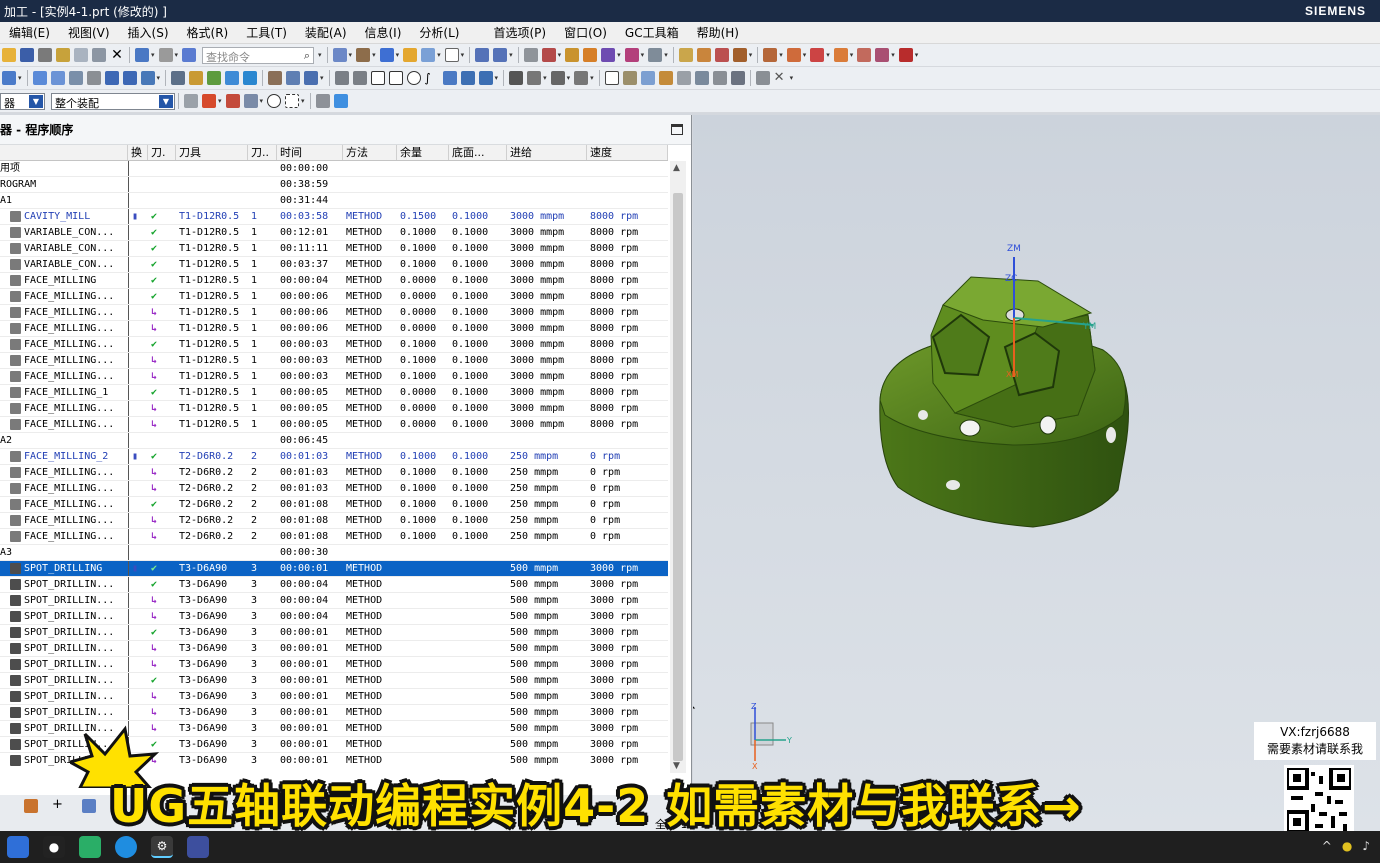  What do you see at coordinates (198, 847) in the screenshot?
I see `app-icon` at bounding box center [198, 847].